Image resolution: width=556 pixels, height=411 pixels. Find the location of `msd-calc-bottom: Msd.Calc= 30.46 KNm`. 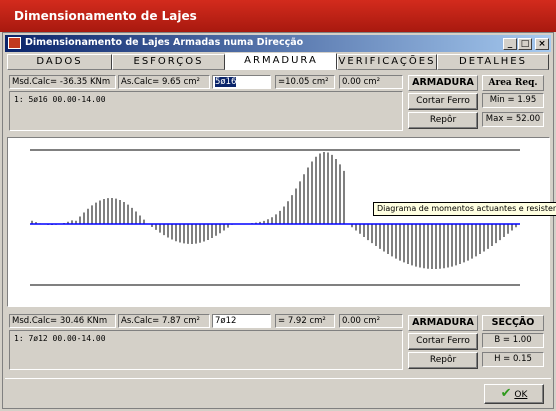

msd-calc-bottom: Msd.Calc= 30.46 KNm is located at coordinates (62, 321).